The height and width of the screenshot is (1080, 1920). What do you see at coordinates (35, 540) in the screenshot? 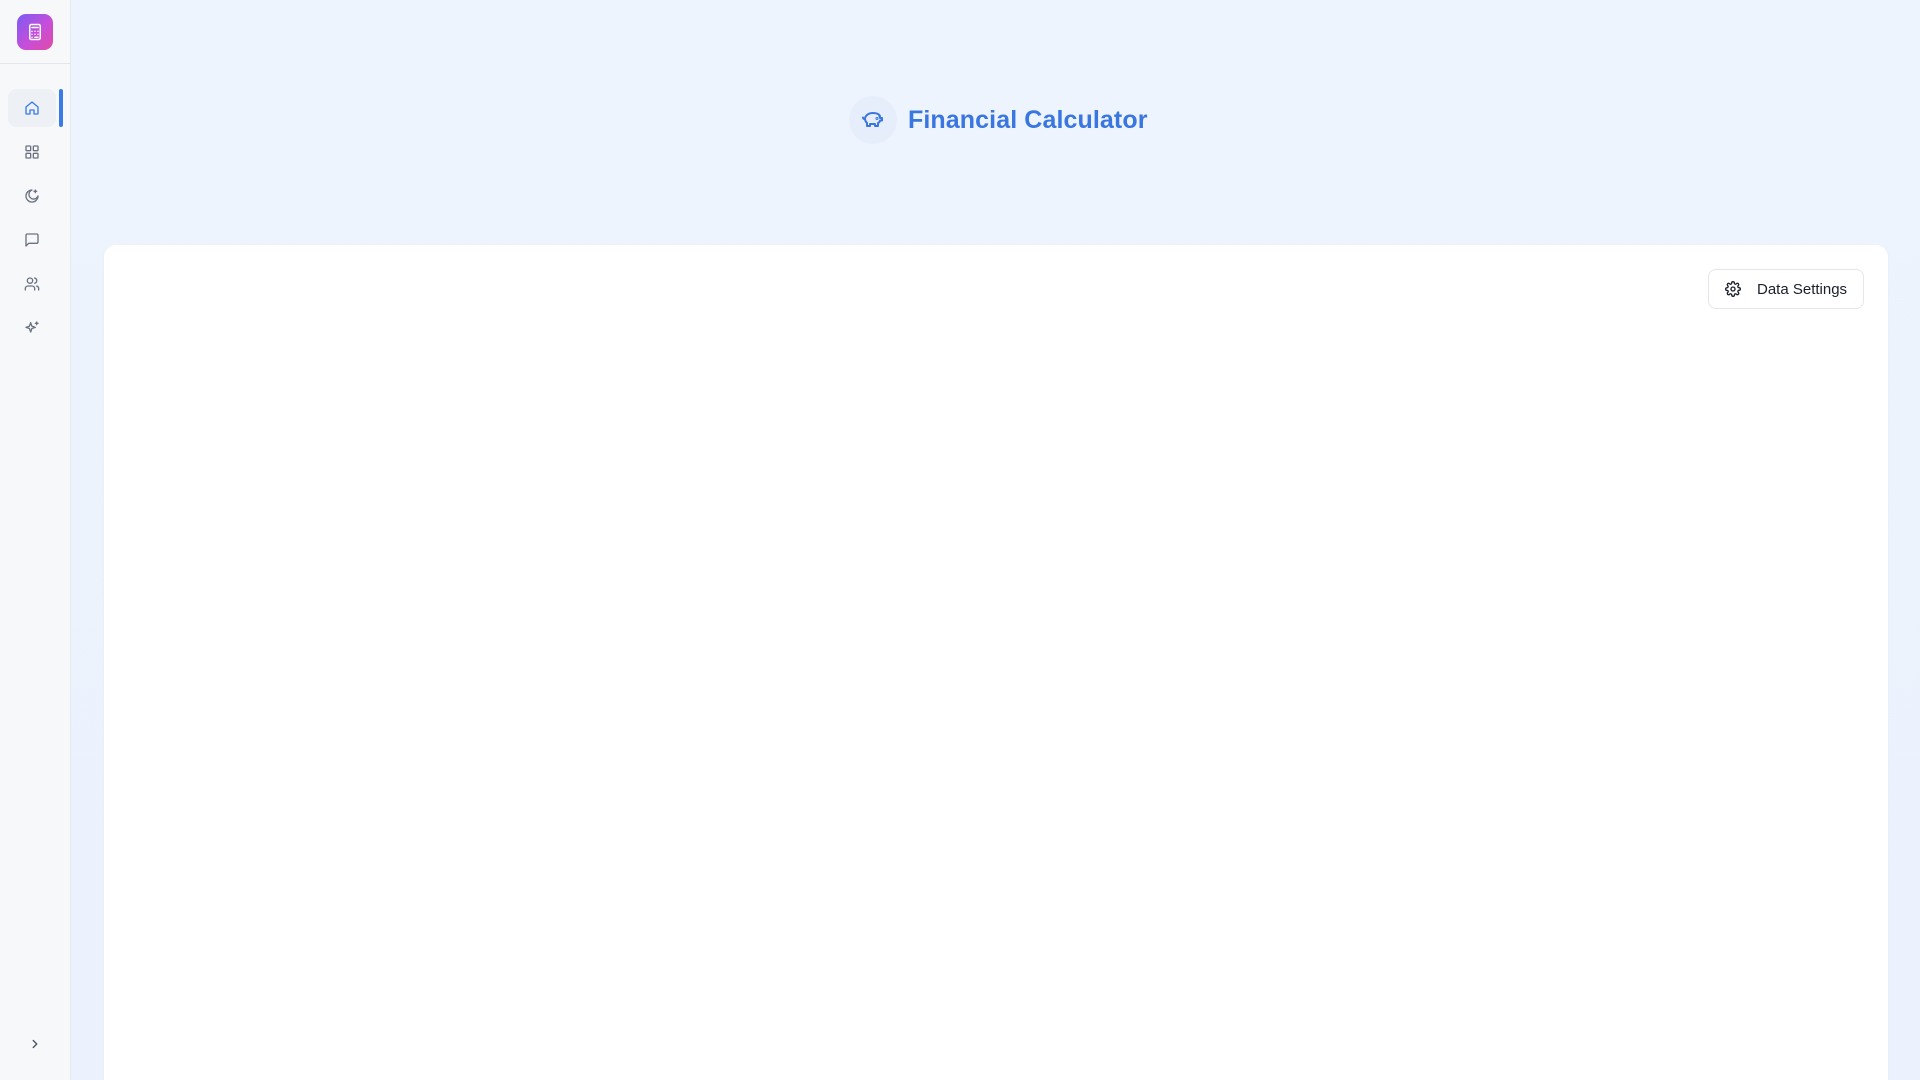
I see `sidebar` at bounding box center [35, 540].